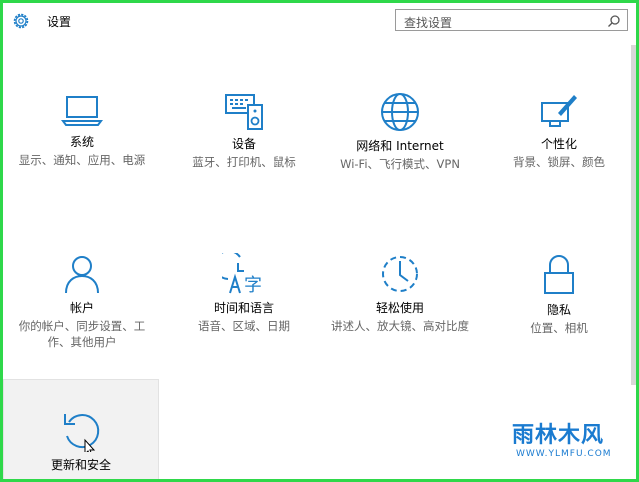  Describe the element at coordinates (428, 22) in the screenshot. I see `search-input: 查找设置` at that location.